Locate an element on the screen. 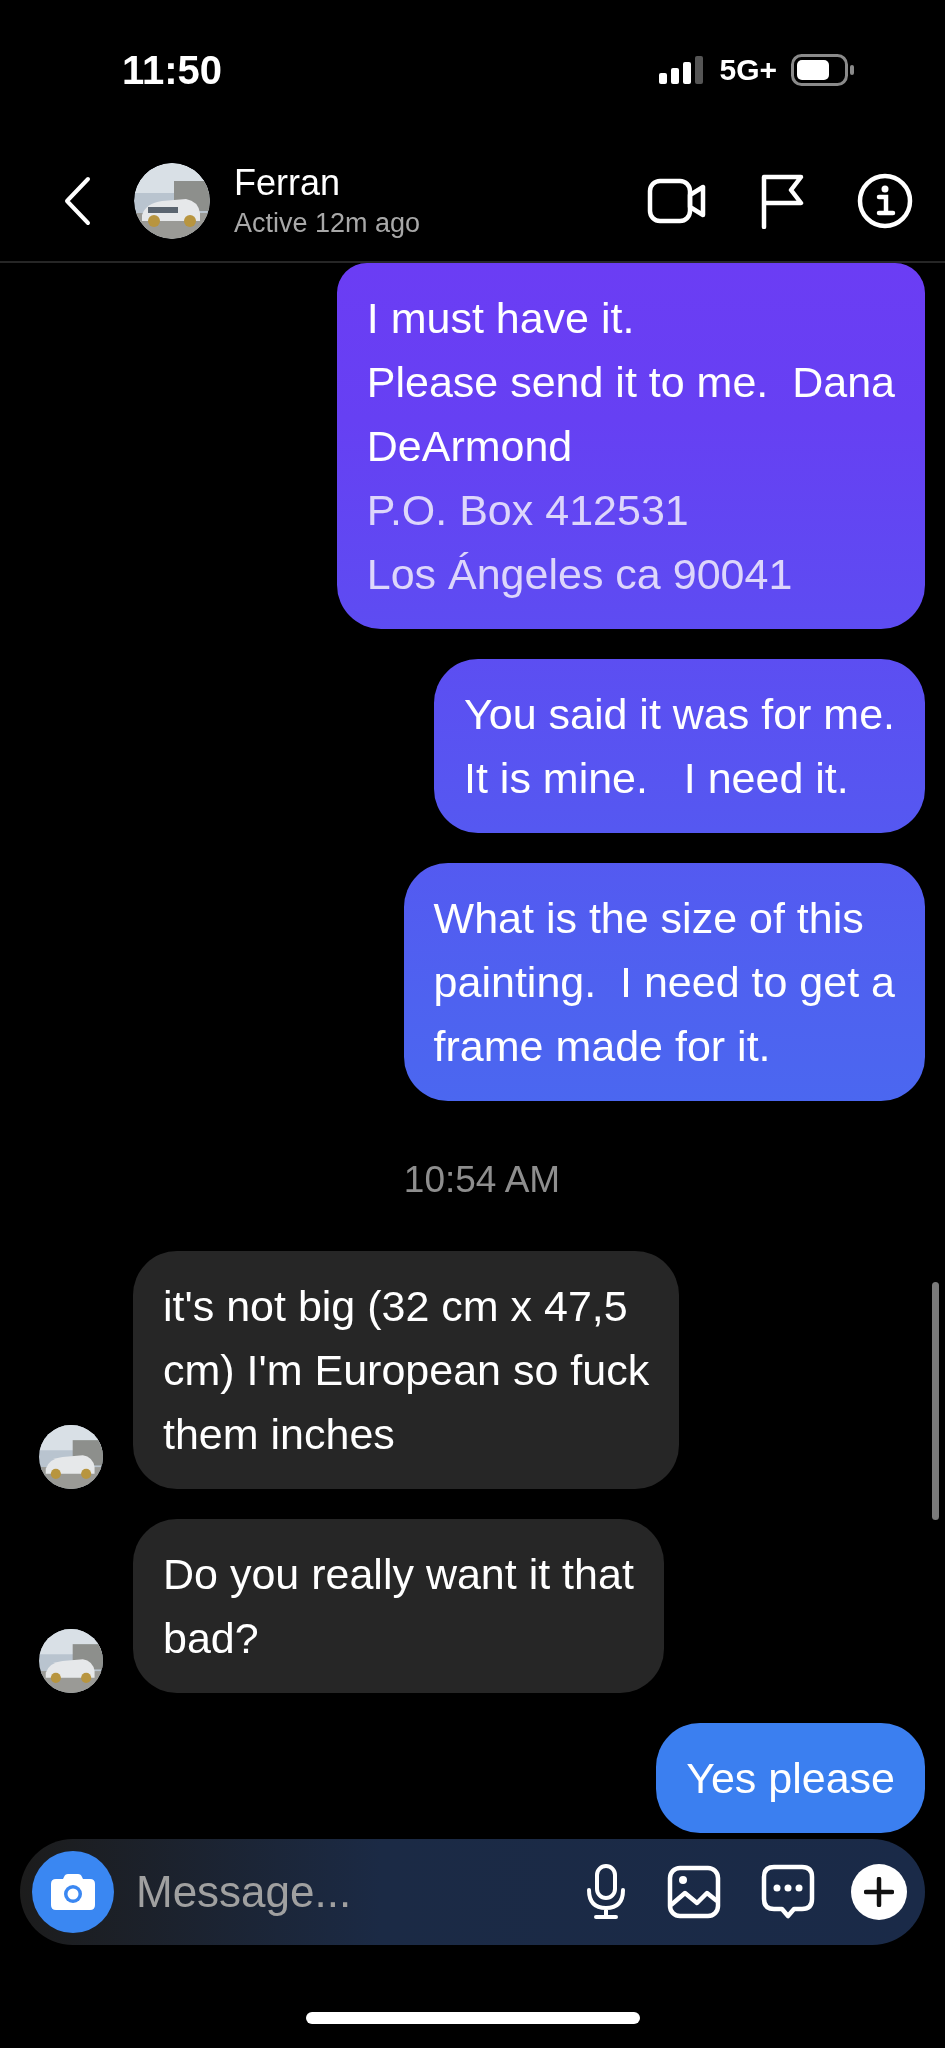  received-message: Do you really want it that bad? is located at coordinates (398, 1606).